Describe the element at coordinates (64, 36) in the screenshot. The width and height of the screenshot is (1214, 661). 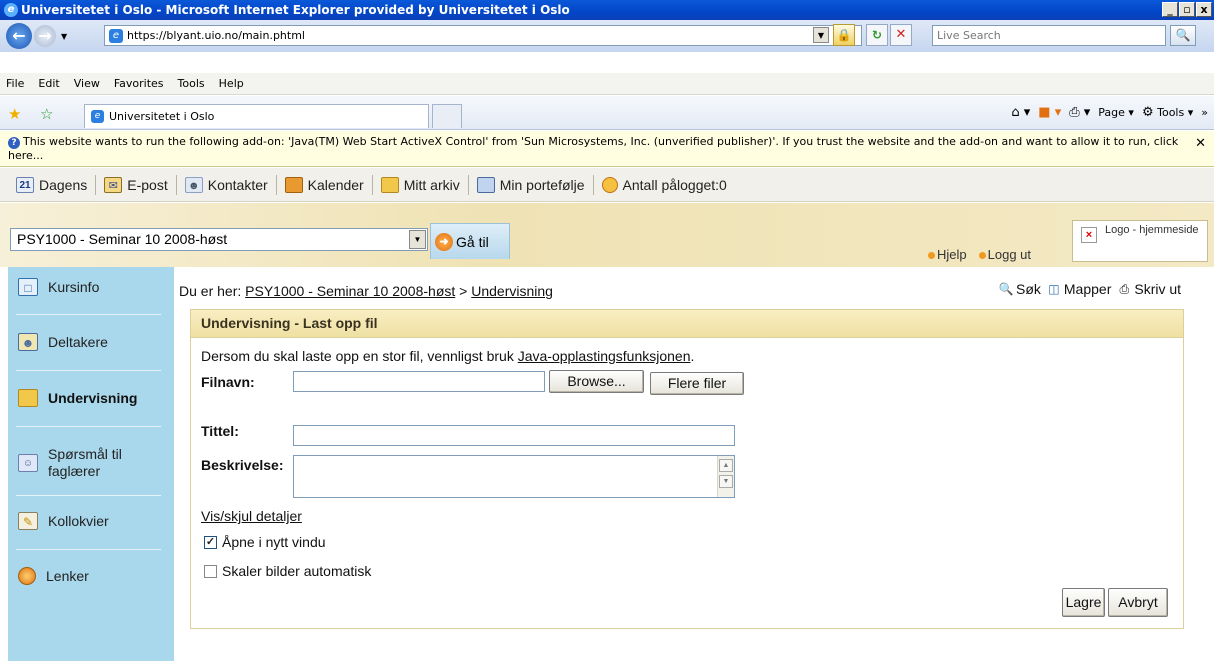
I see `history-dropdown-icon: ▼` at that location.